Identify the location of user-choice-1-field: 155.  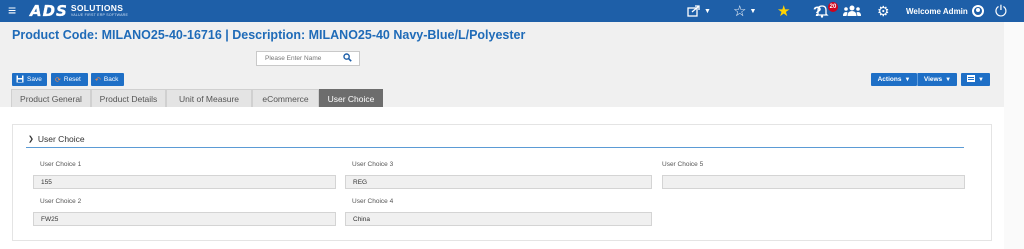
(184, 182).